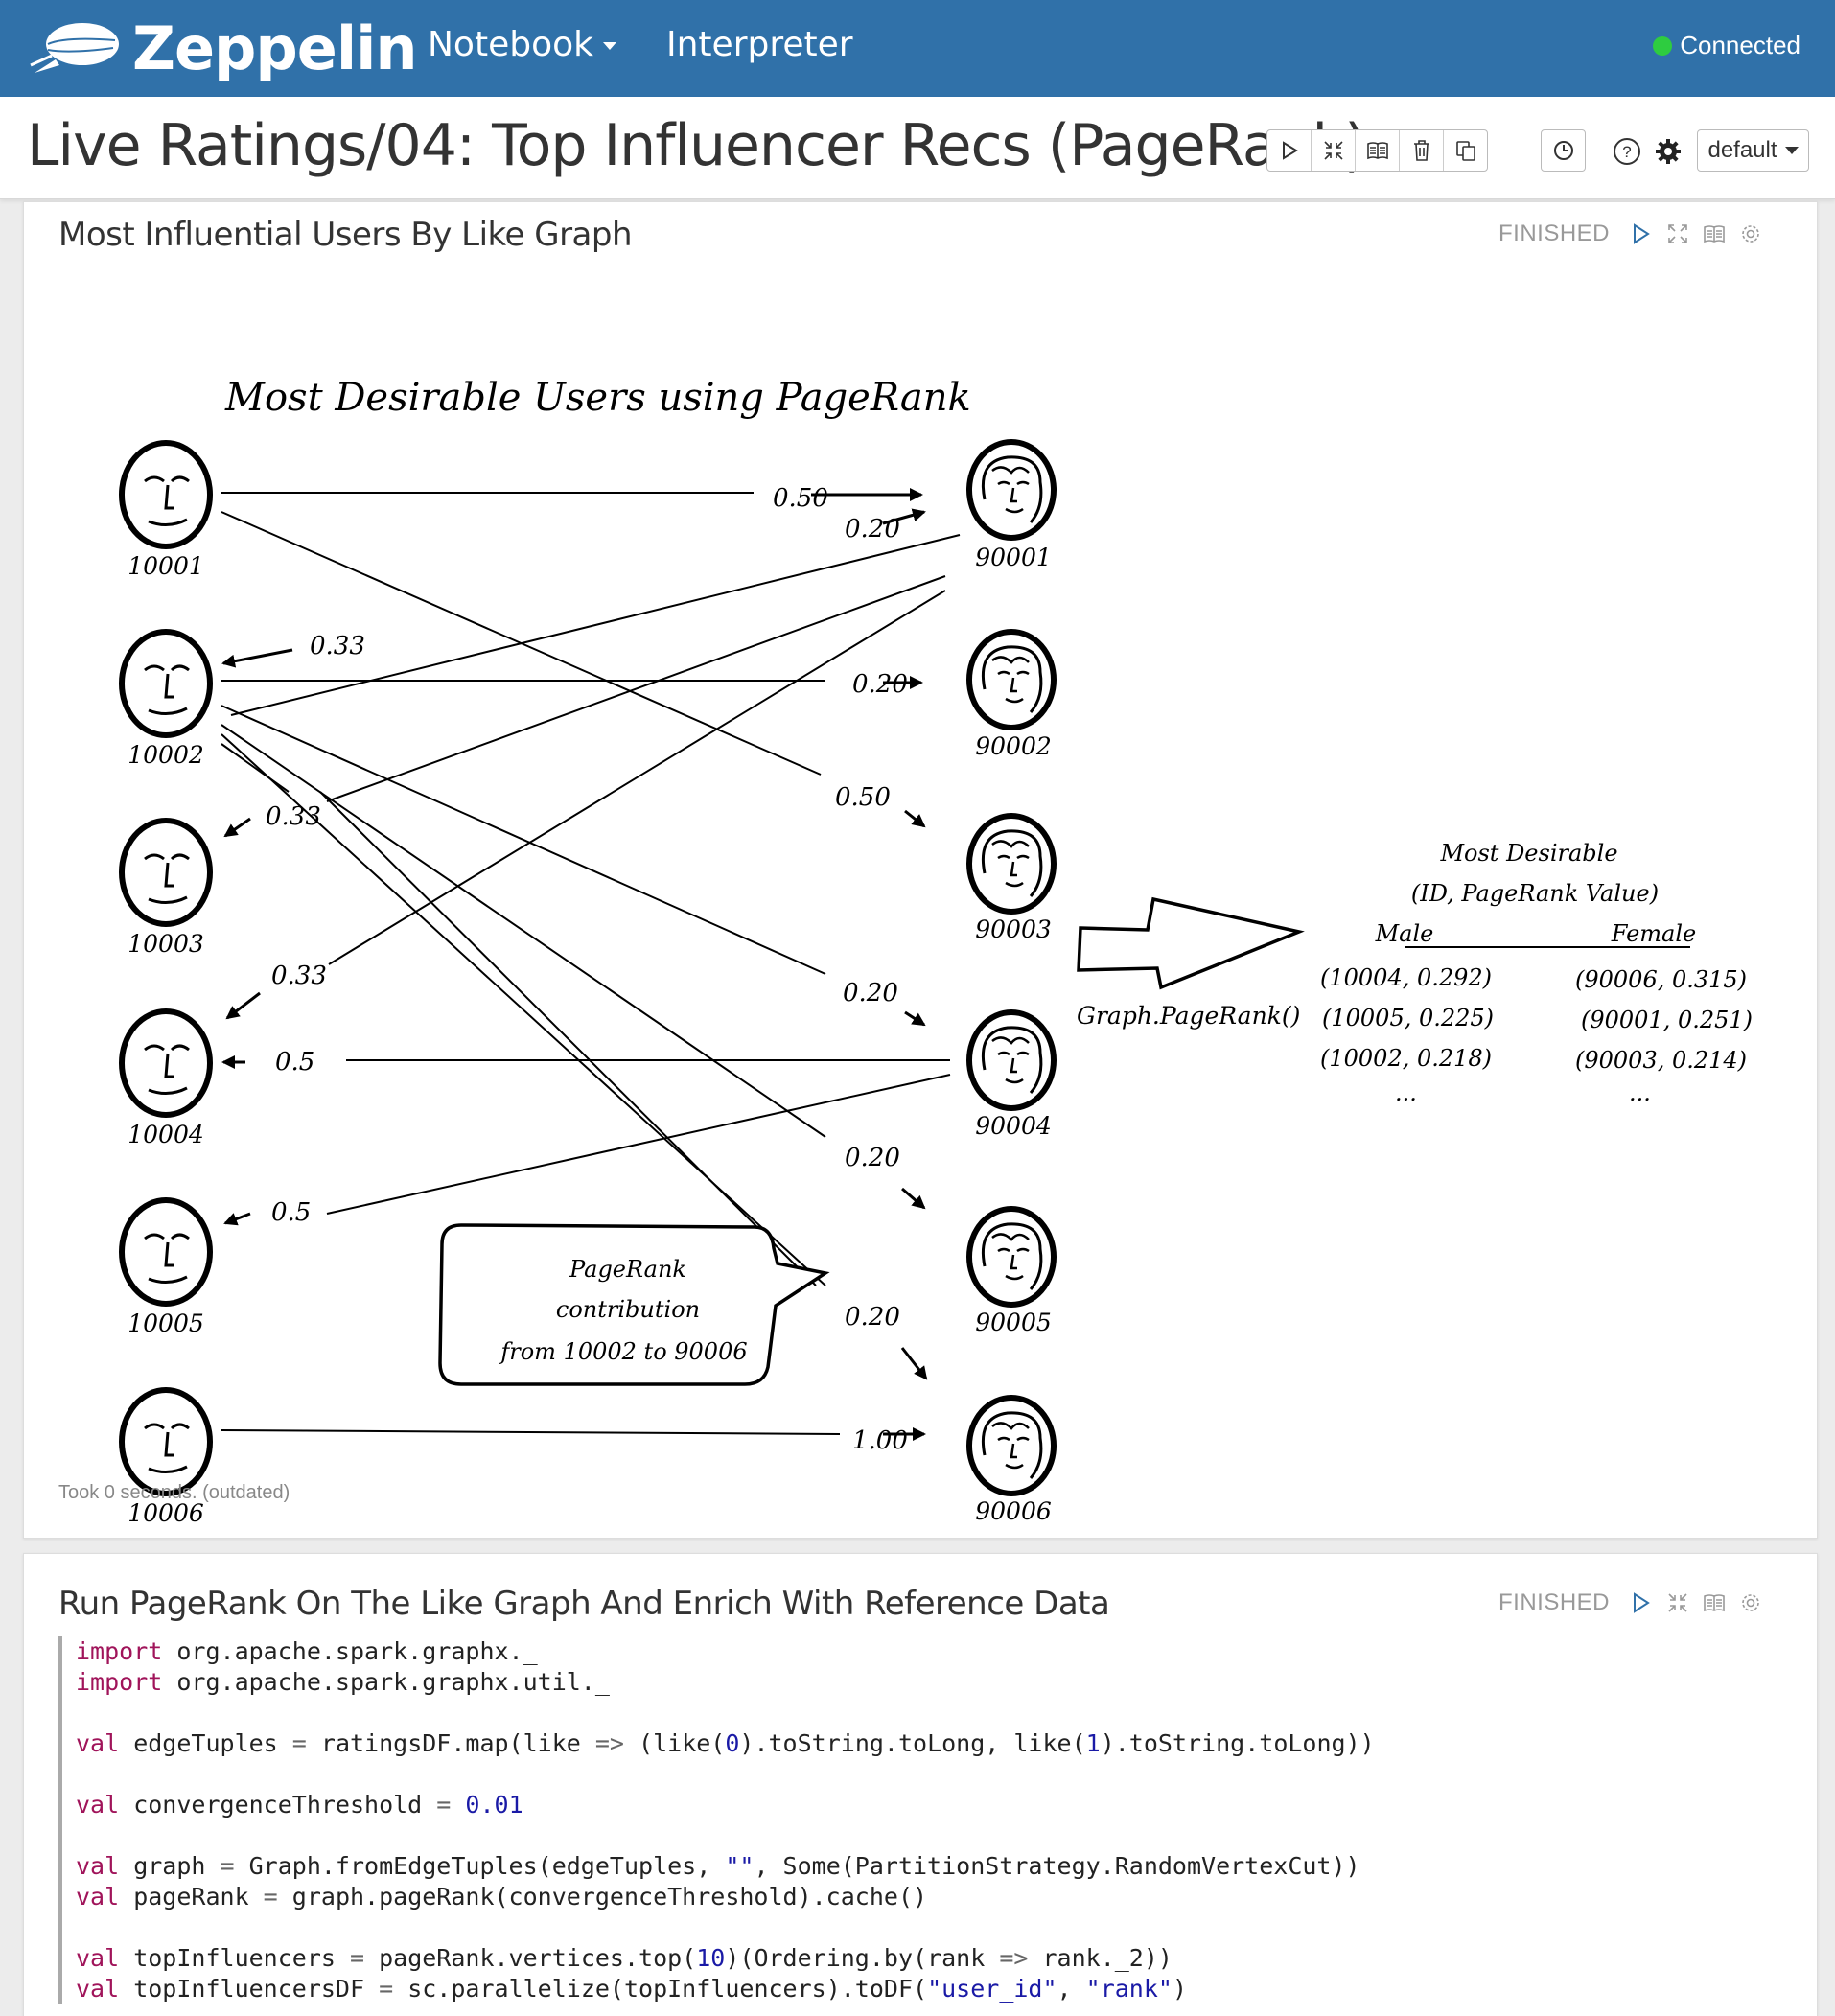 Image resolution: width=1835 pixels, height=2016 pixels. I want to click on code-token: "", so click(740, 1866).